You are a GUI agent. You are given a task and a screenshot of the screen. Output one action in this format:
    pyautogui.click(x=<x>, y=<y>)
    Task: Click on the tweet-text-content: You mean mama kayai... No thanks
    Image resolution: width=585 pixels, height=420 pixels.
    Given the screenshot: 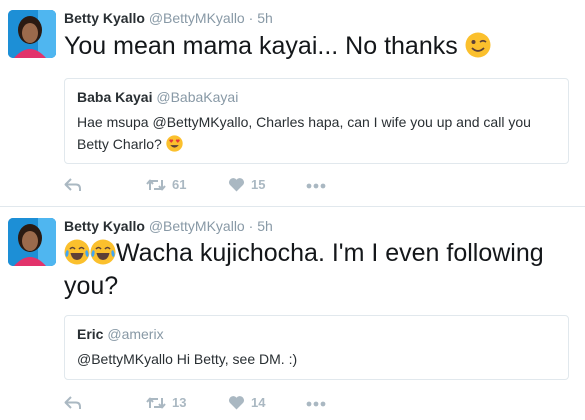 What is the action you would take?
    pyautogui.click(x=261, y=46)
    